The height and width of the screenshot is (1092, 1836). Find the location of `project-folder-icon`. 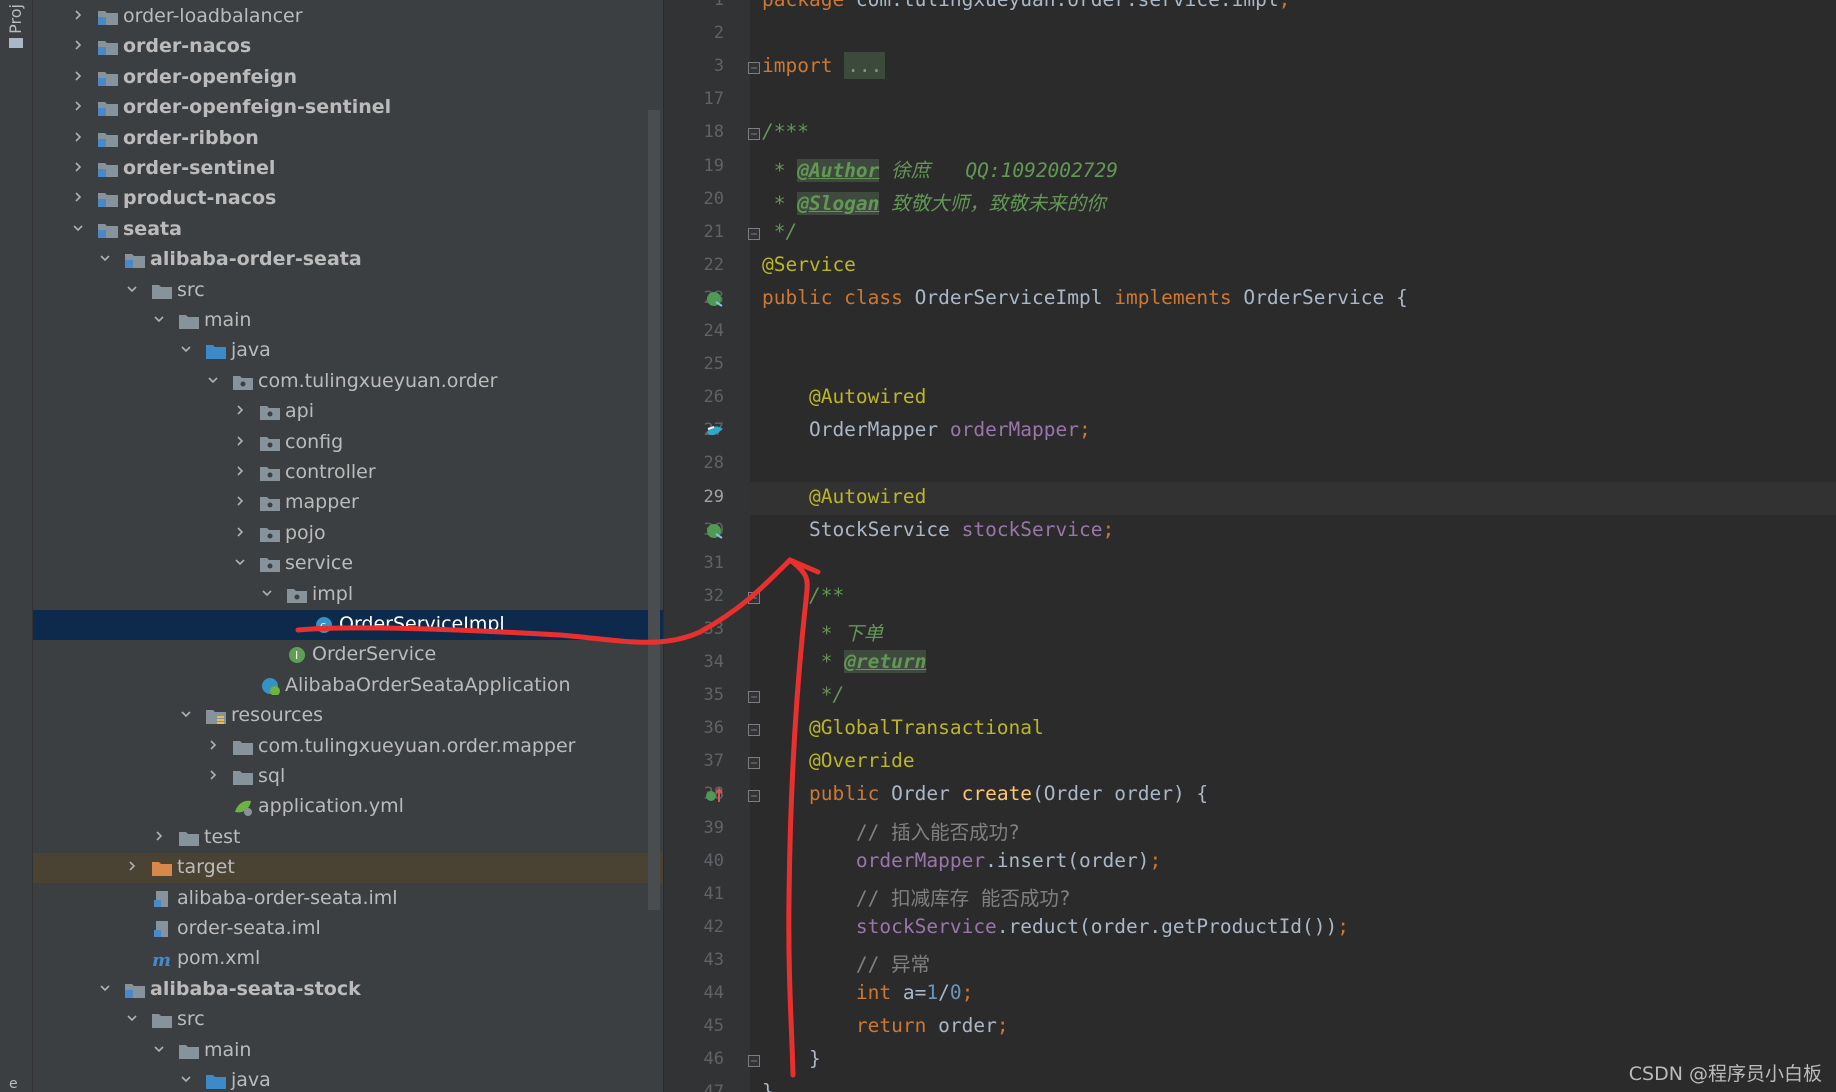

project-folder-icon is located at coordinates (16, 43).